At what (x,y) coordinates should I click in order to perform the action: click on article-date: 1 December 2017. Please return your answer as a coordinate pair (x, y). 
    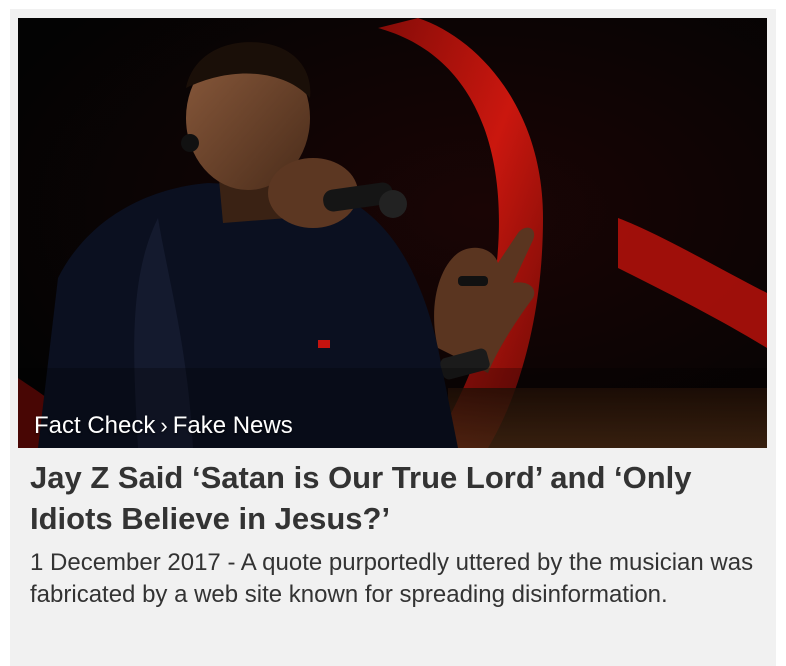
    Looking at the image, I should click on (125, 562).